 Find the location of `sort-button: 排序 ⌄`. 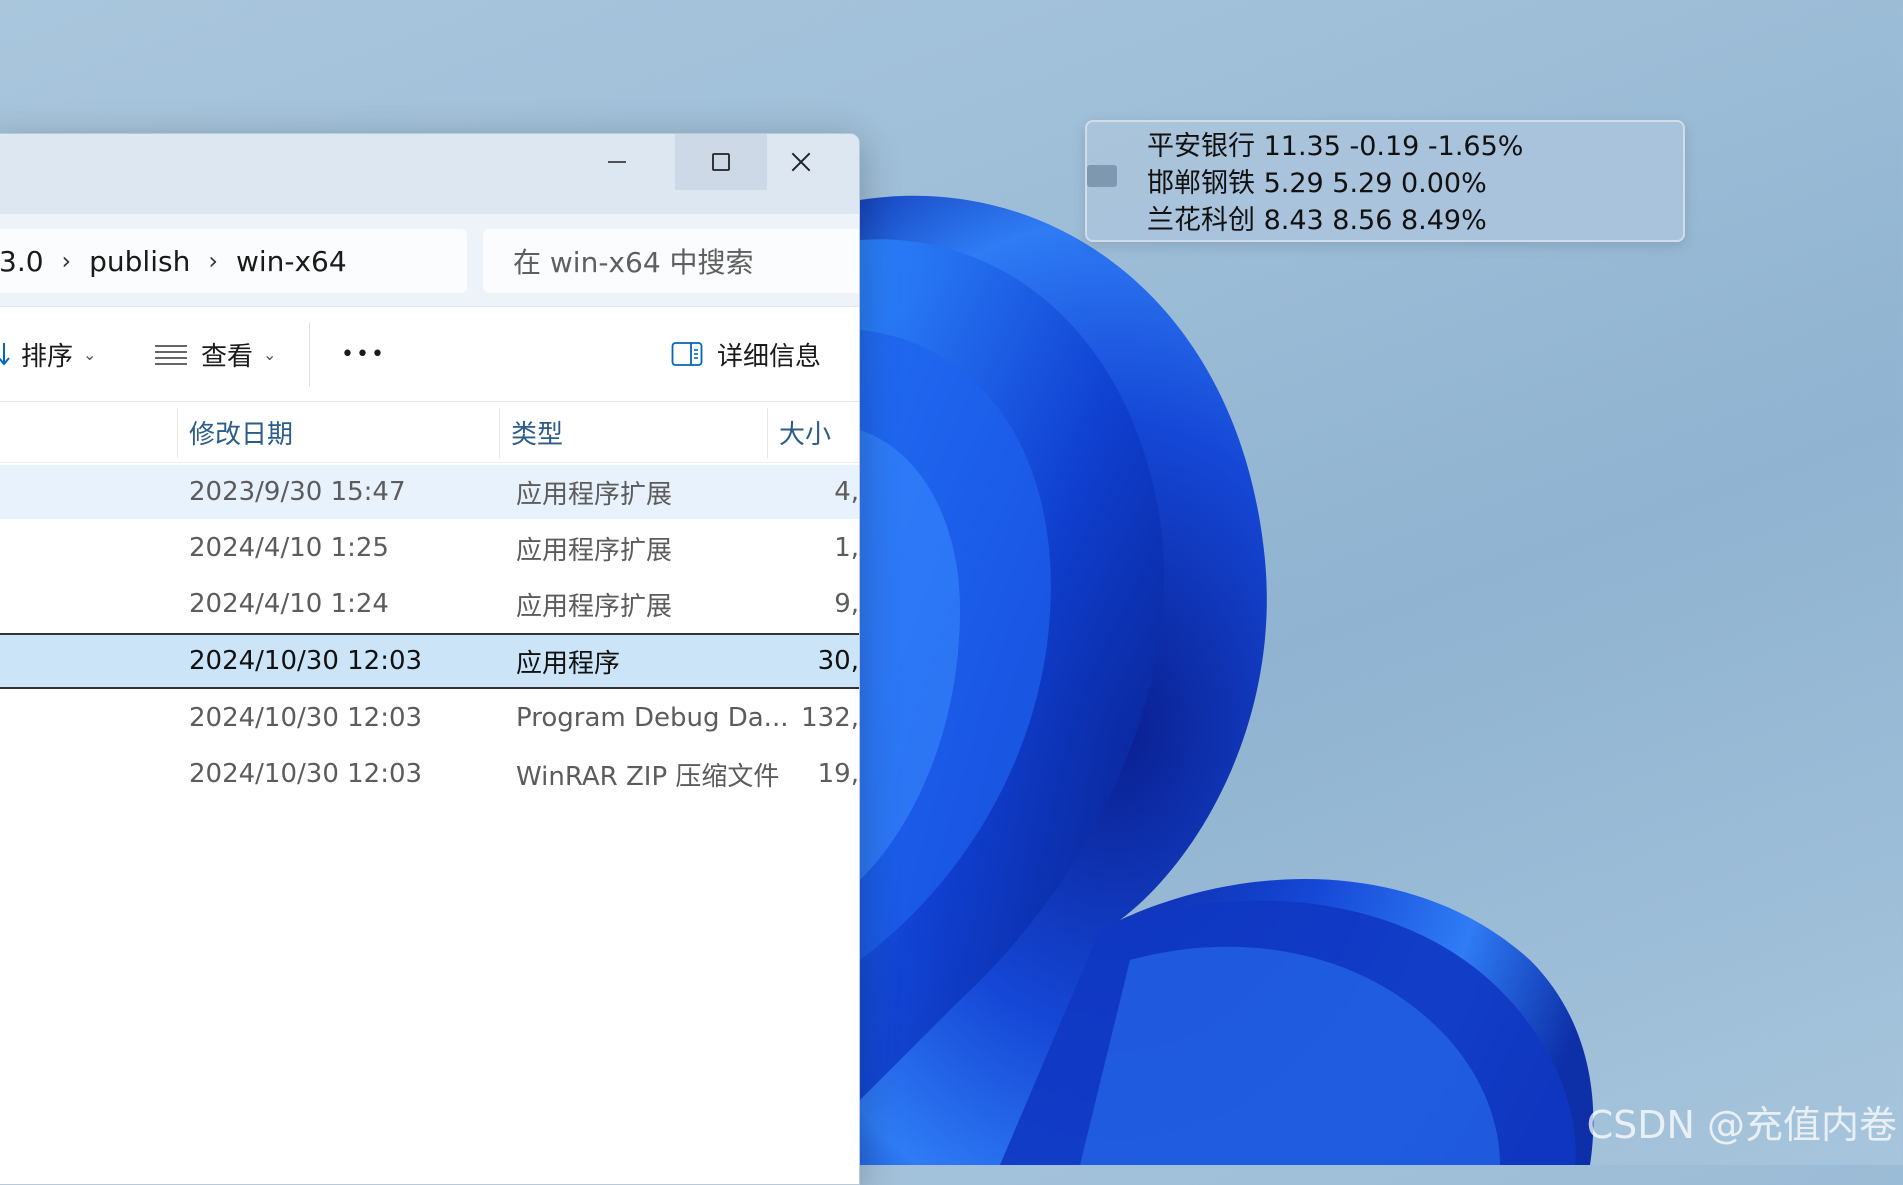

sort-button: 排序 ⌄ is located at coordinates (48, 354).